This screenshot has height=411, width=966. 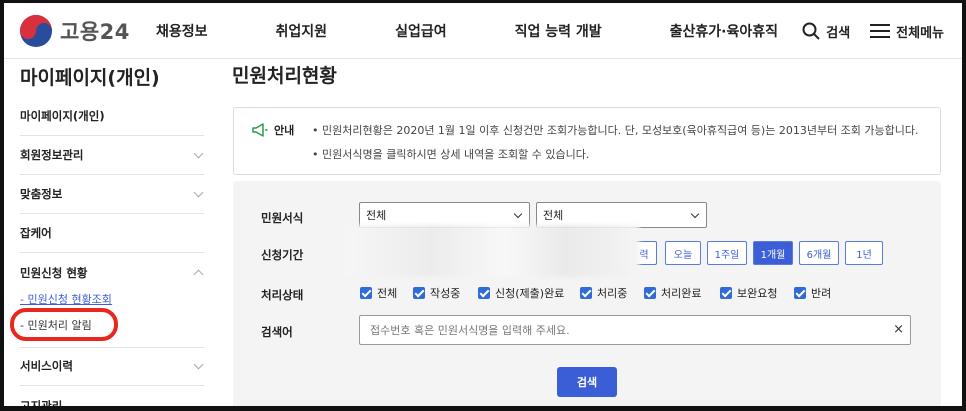 What do you see at coordinates (112, 396) in the screenshot?
I see `sidebar-item-notice-management: 고지관리` at bounding box center [112, 396].